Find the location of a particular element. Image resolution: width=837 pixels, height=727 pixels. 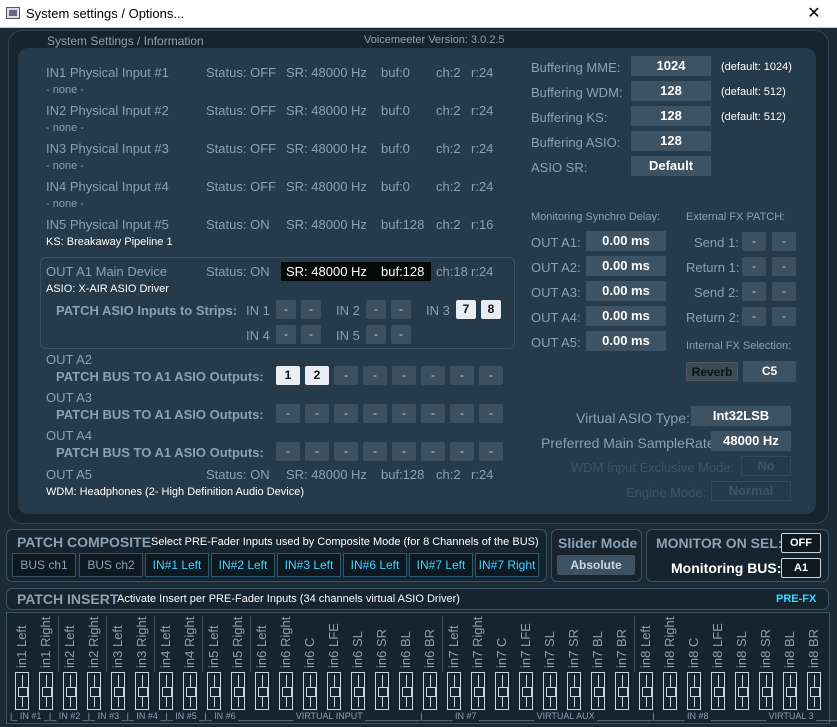

pre-fx-label: PRE-FX is located at coordinates (796, 599).